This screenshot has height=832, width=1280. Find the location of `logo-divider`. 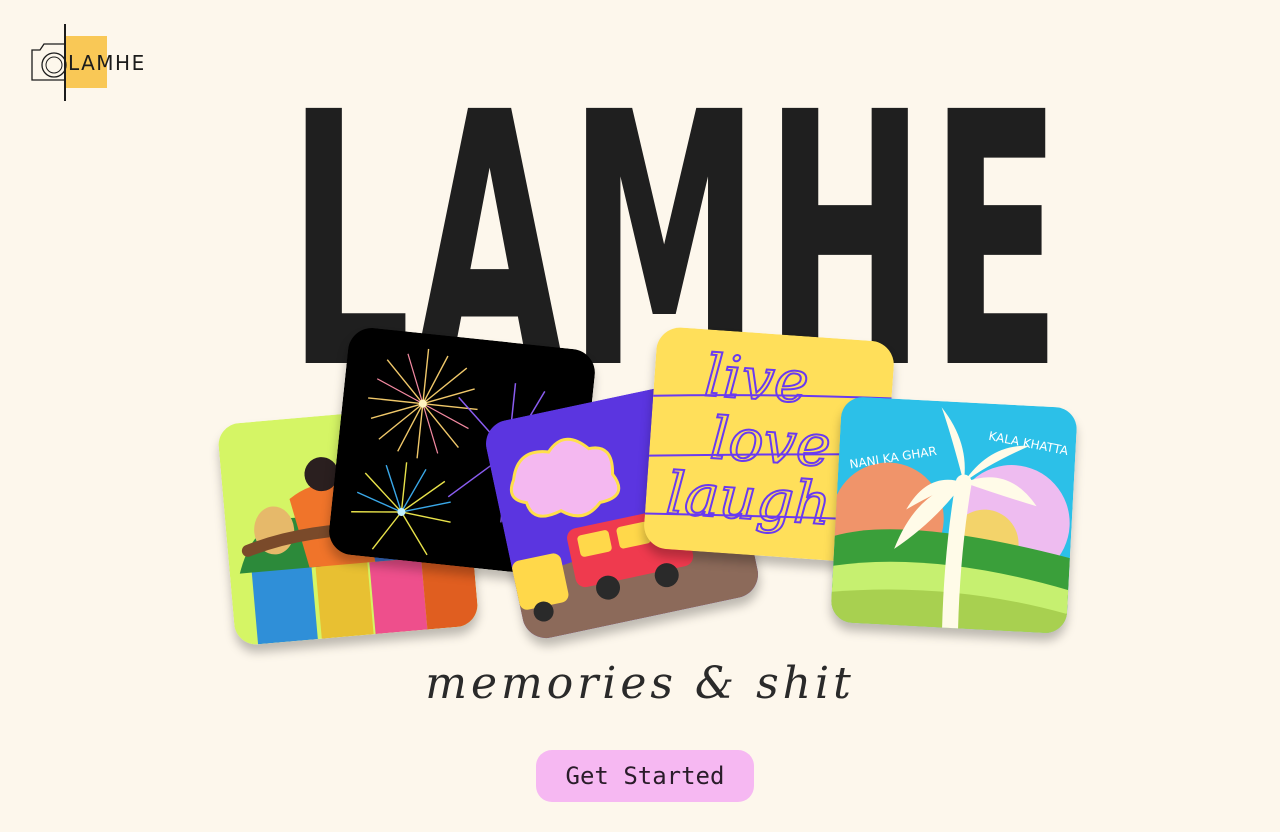

logo-divider is located at coordinates (65, 62).